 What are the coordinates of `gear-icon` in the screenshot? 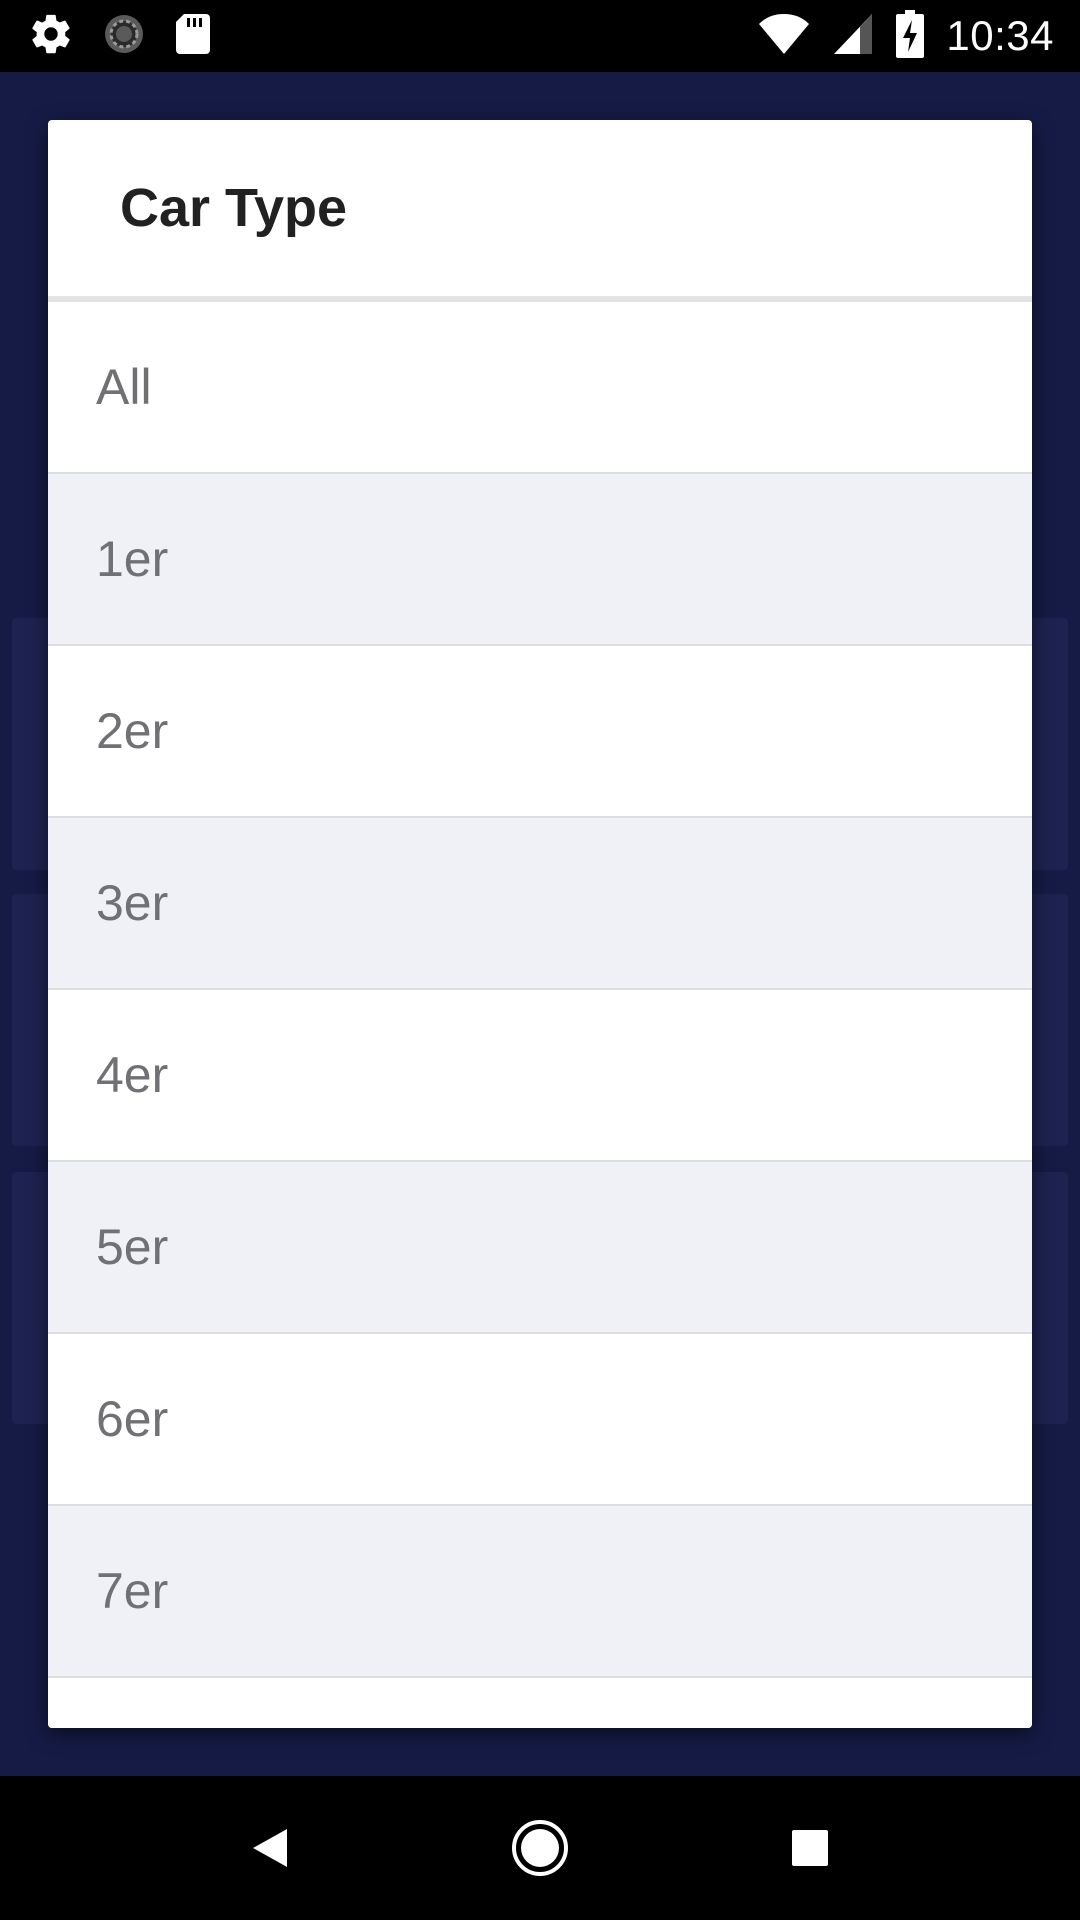 It's located at (51, 36).